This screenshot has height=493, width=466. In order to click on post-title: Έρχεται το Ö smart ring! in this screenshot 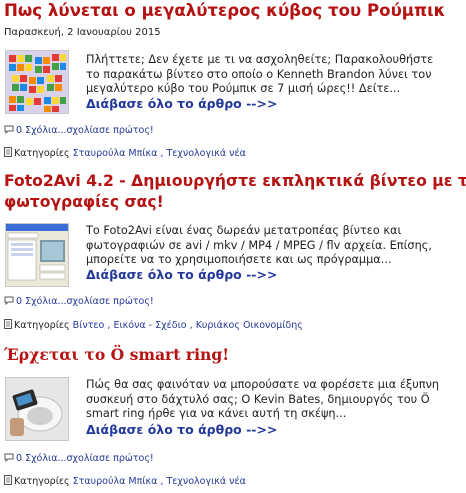, I will do `click(116, 354)`.